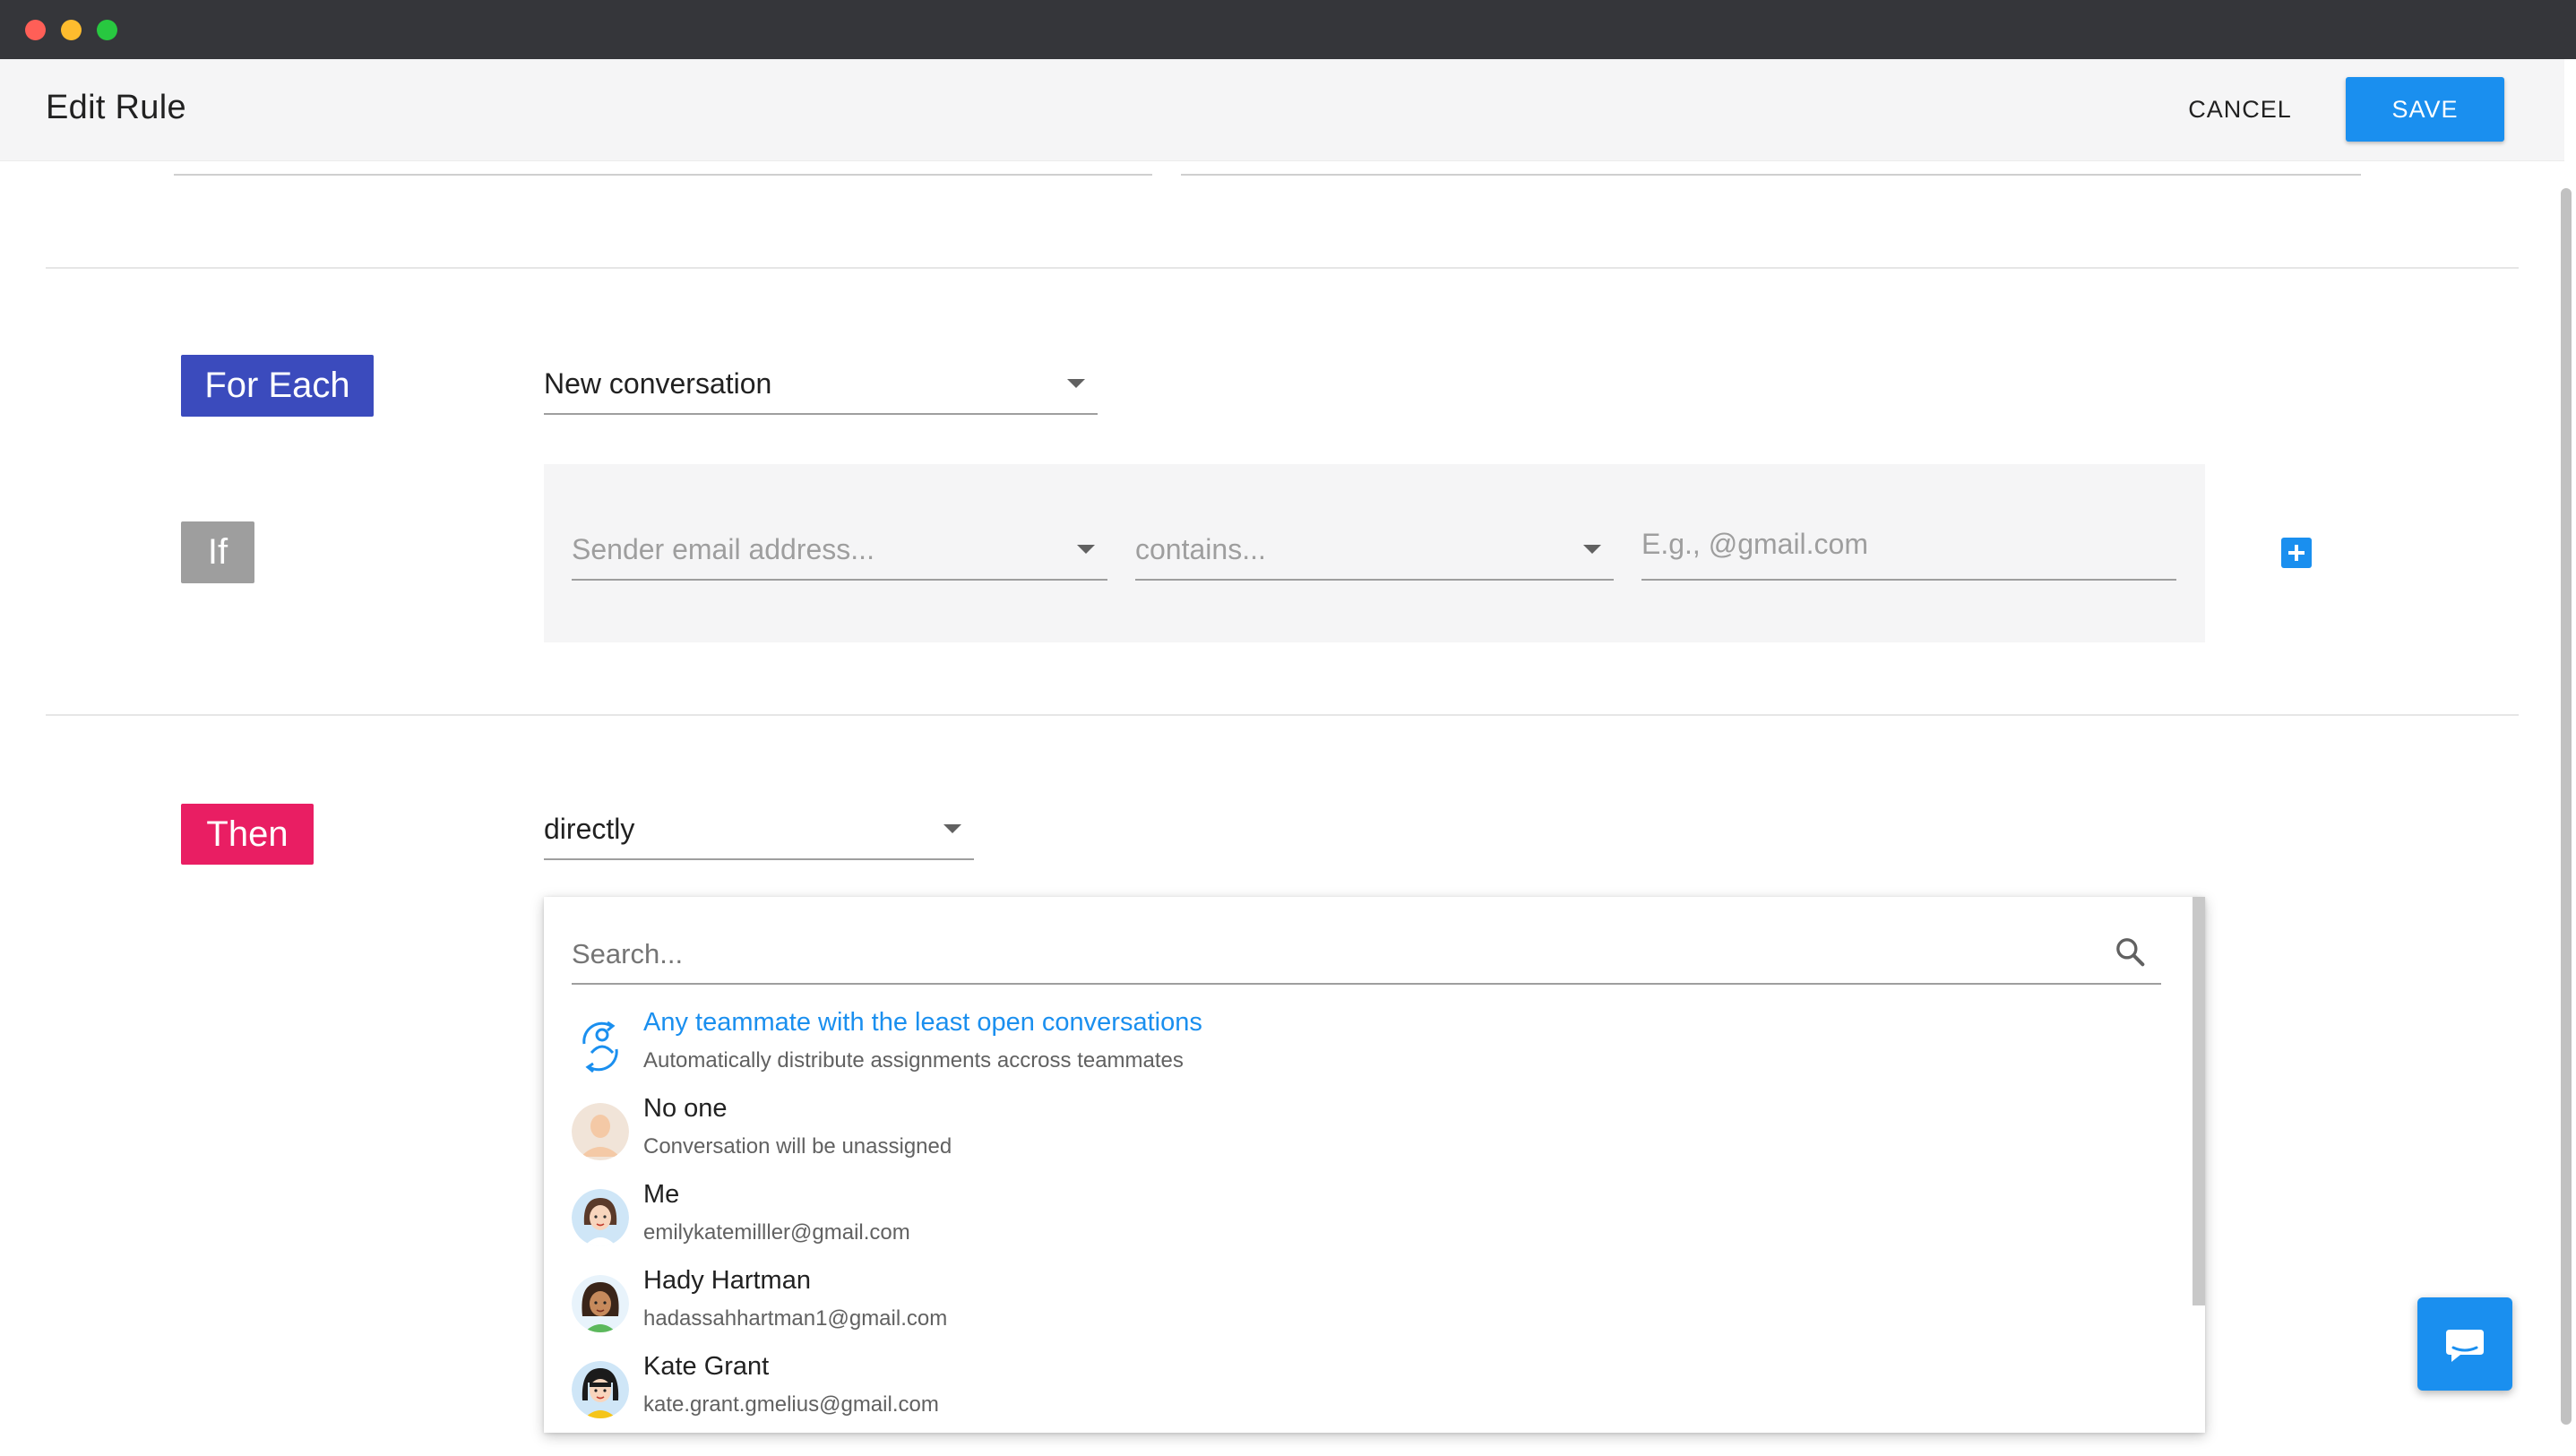 The image size is (2576, 1456). I want to click on chat-button, so click(2464, 1344).